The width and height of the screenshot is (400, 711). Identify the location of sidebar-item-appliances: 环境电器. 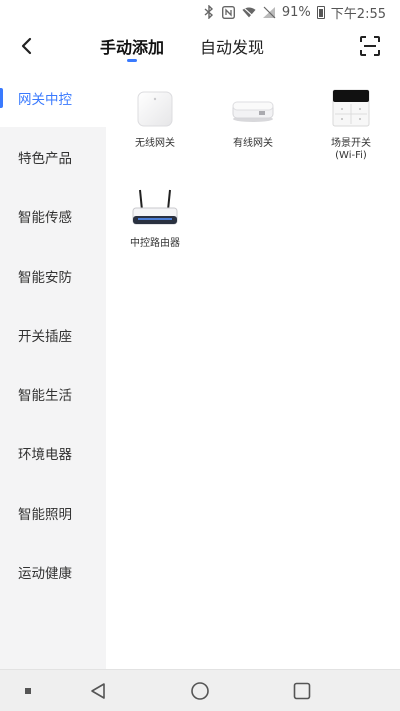
(53, 453).